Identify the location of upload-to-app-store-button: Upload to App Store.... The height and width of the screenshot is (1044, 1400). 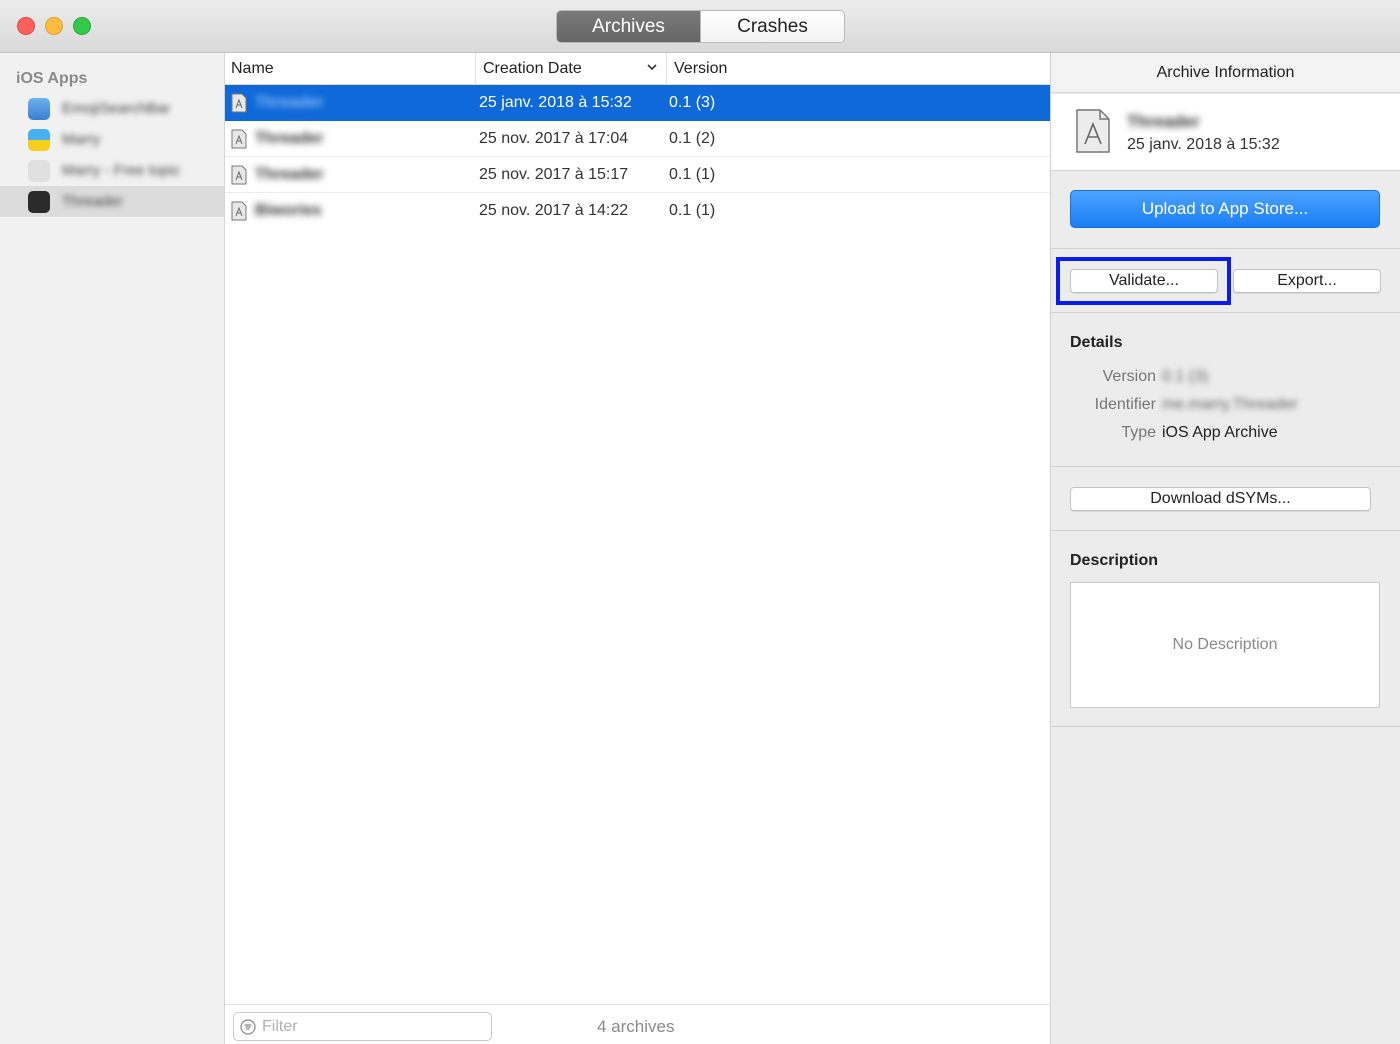
(1225, 209).